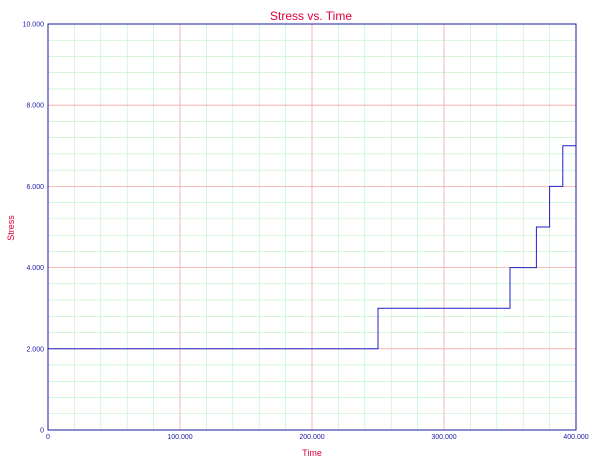 The width and height of the screenshot is (600, 463). I want to click on x-tick-label: 200.000, so click(311, 437).